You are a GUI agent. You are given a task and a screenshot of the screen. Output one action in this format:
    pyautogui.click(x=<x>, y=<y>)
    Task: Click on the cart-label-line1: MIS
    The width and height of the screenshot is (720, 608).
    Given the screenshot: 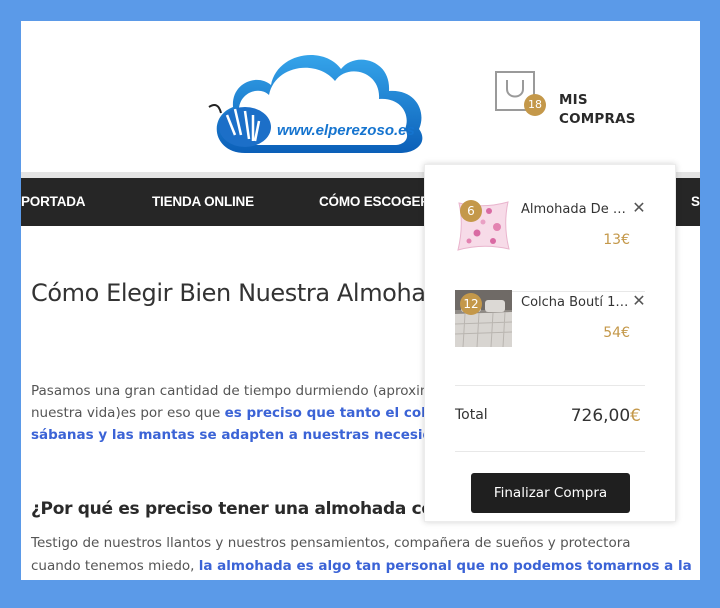 What is the action you would take?
    pyautogui.click(x=573, y=100)
    